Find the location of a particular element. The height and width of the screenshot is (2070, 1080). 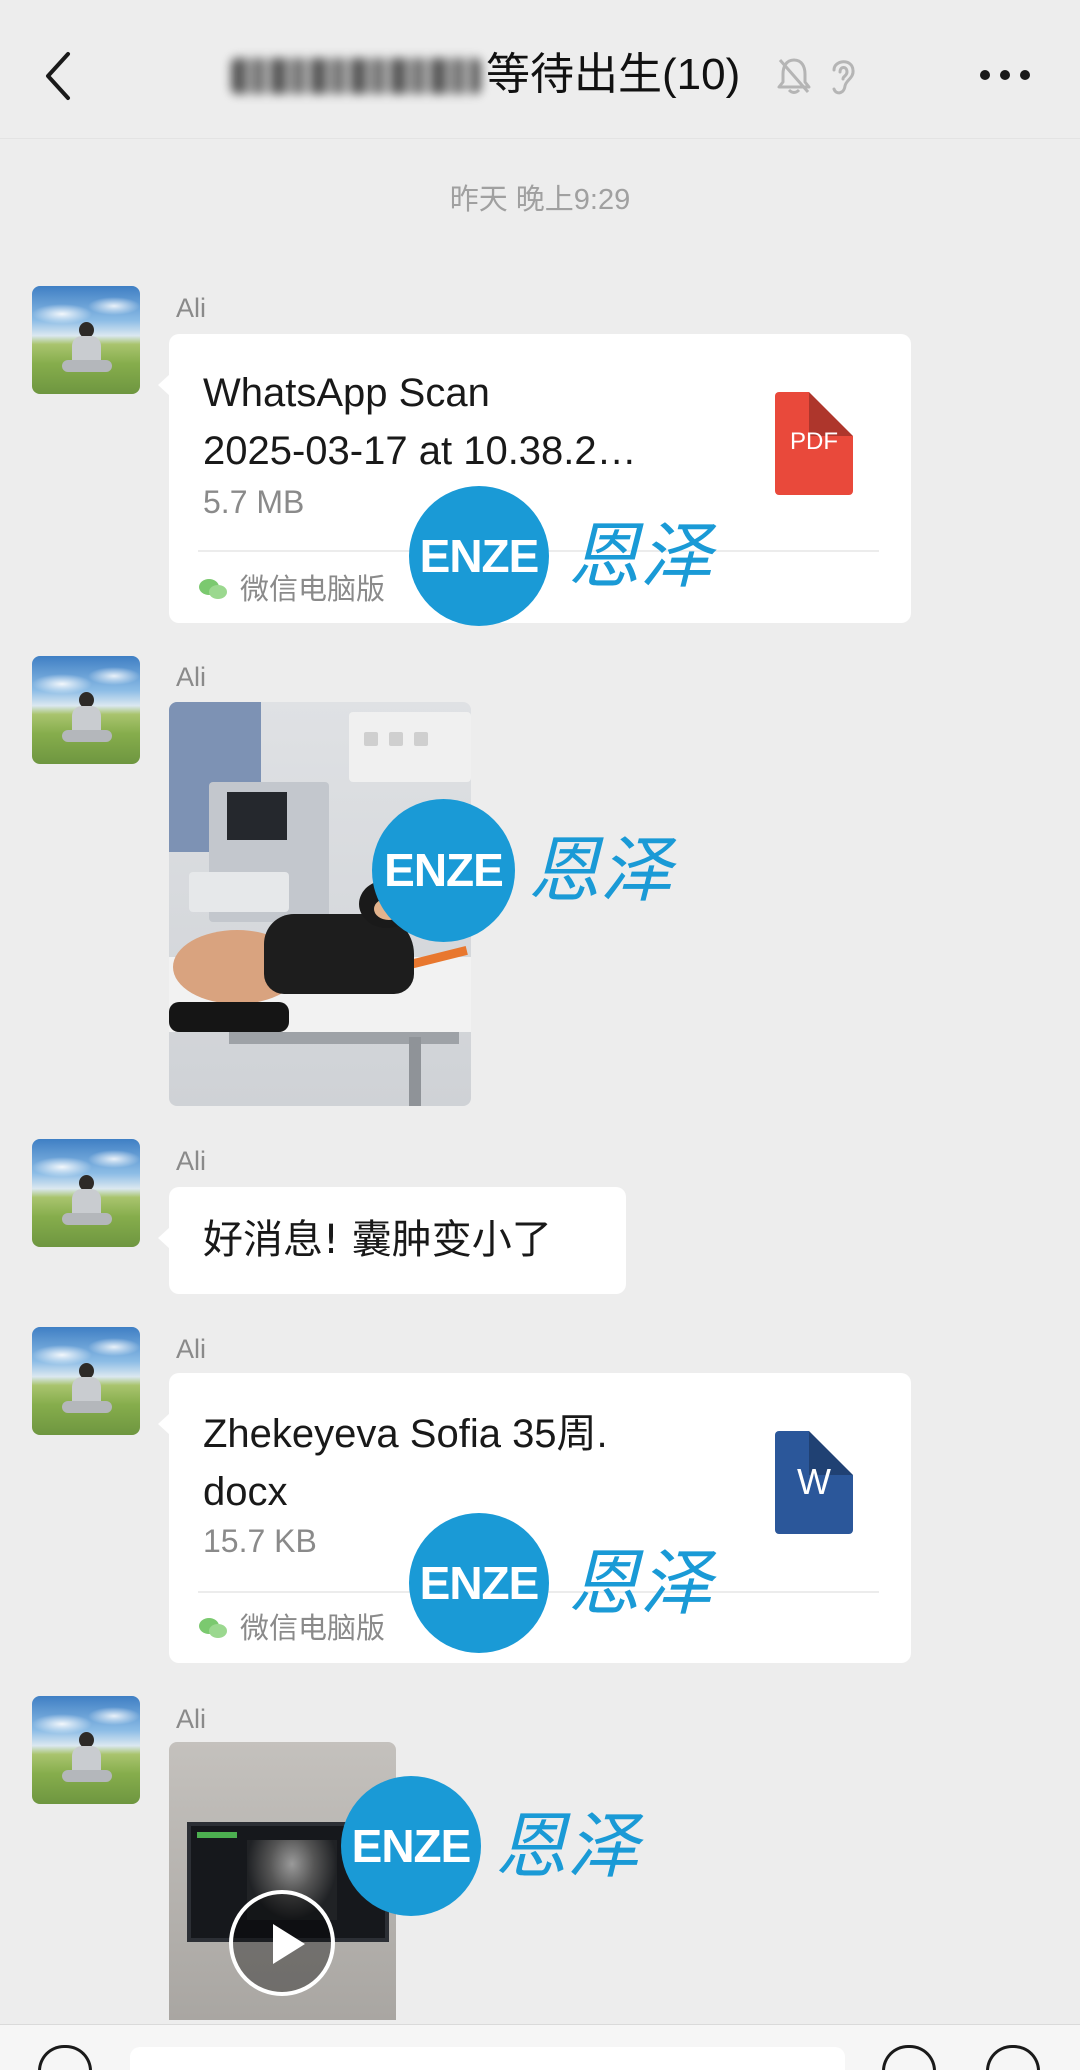

chat-title: 等待出生(10) is located at coordinates (613, 75).